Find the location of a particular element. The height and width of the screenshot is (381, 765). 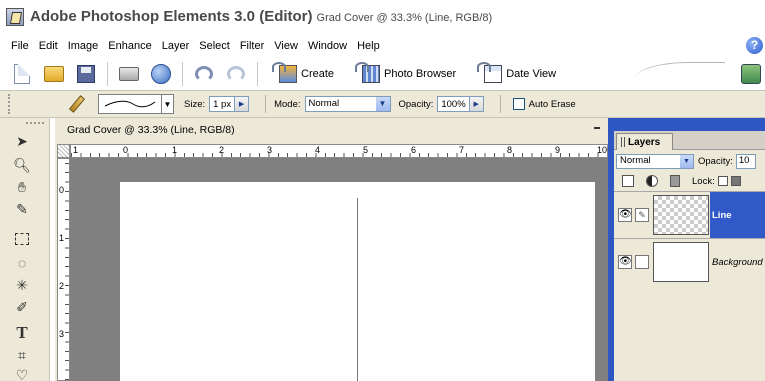

auto-erase-checkbox is located at coordinates (518, 104).